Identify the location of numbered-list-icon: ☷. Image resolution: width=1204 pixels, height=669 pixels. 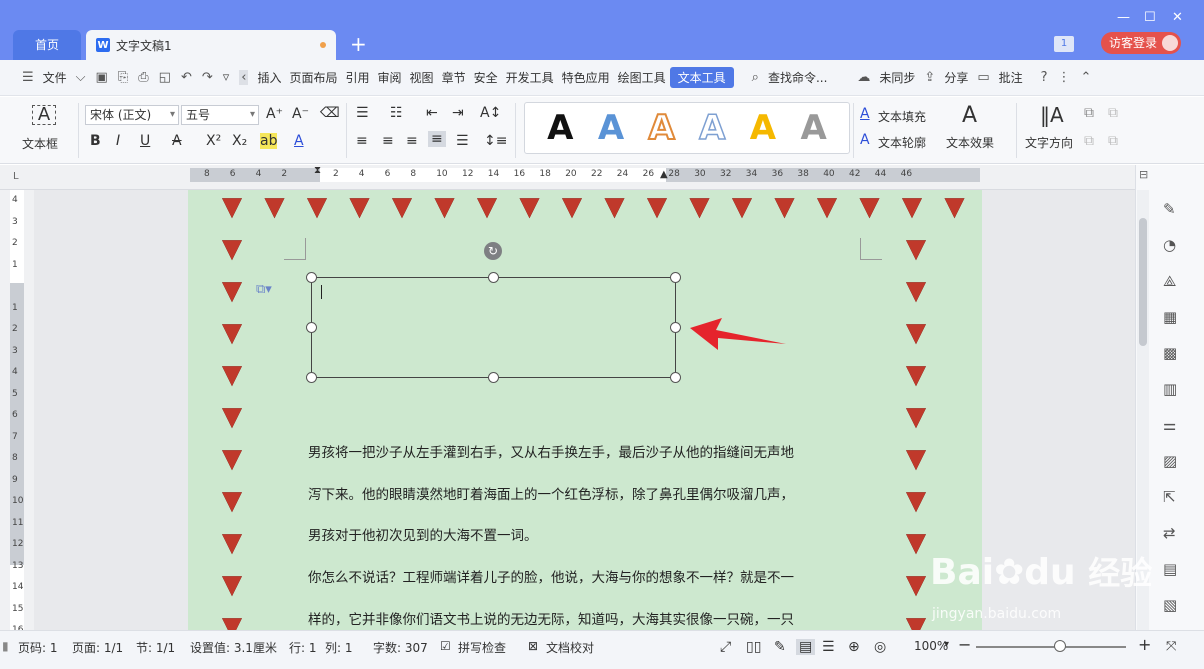
(396, 113).